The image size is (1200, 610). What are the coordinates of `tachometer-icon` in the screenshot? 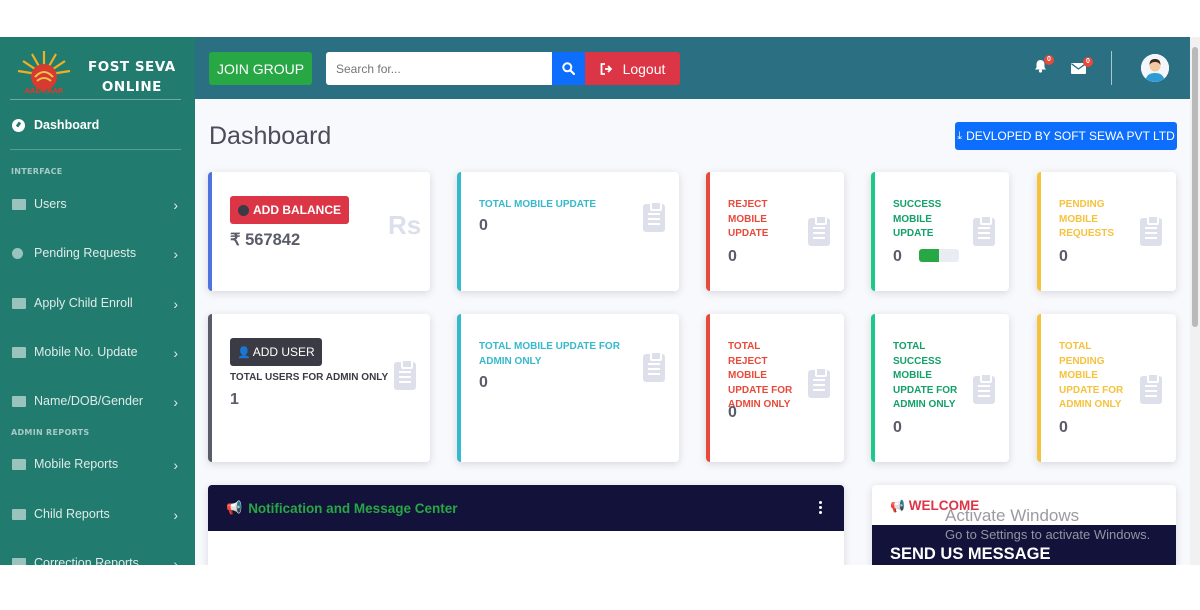 It's located at (18, 125).